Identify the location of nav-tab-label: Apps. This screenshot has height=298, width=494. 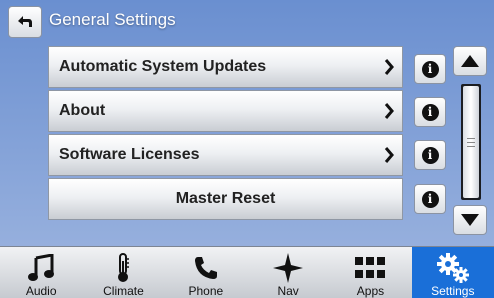
(370, 291).